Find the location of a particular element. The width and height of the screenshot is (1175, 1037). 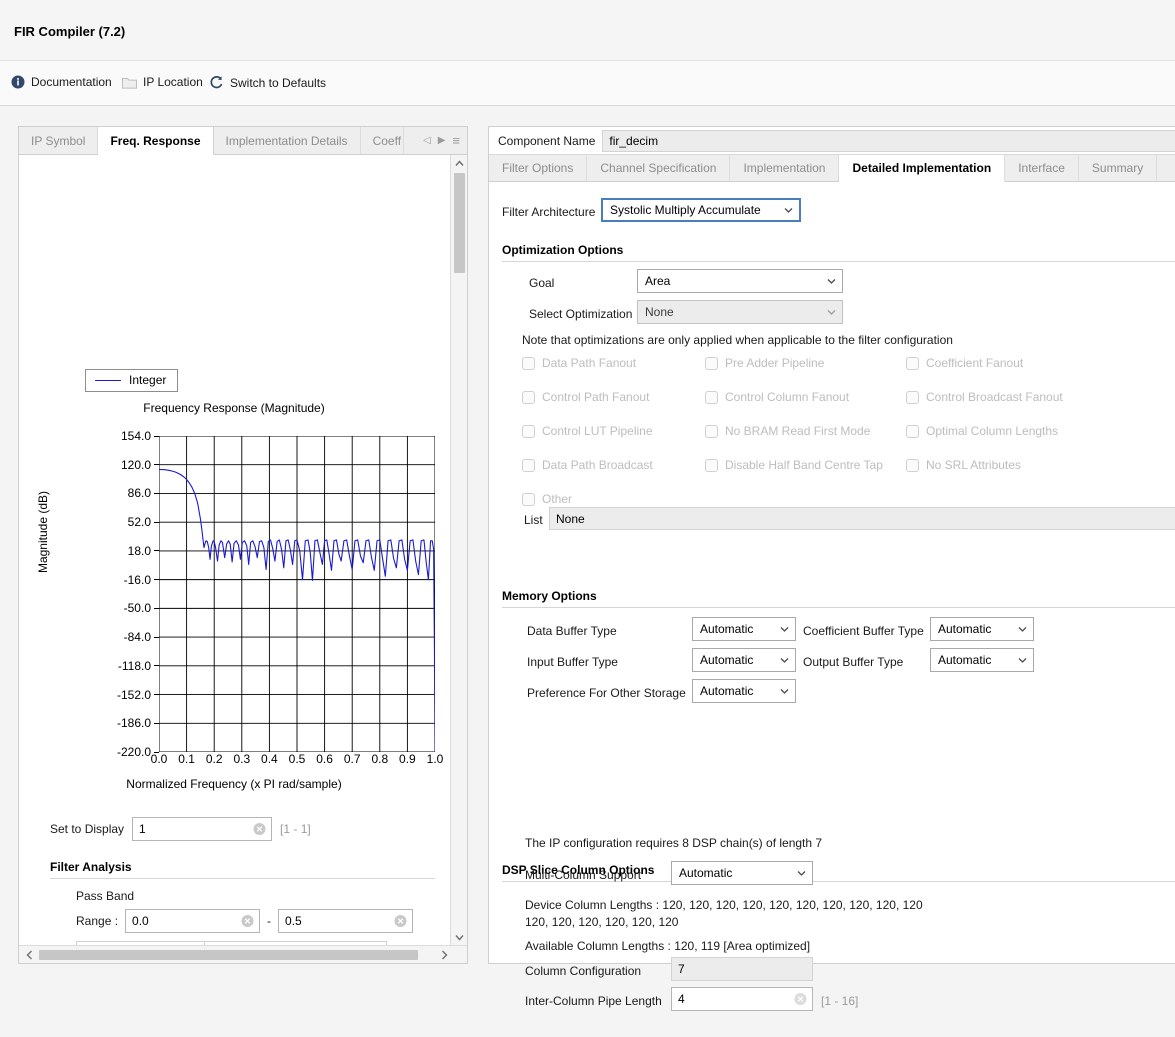

set-to-display-input: 1 is located at coordinates (202, 829).